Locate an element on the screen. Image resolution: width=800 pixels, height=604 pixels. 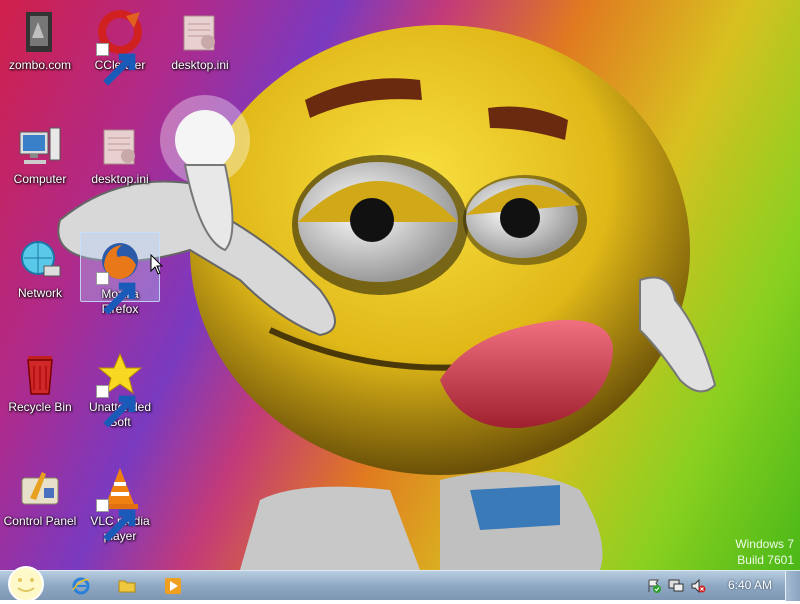
desktop-icon-zombo: zombo.com is located at coordinates (40, 54).